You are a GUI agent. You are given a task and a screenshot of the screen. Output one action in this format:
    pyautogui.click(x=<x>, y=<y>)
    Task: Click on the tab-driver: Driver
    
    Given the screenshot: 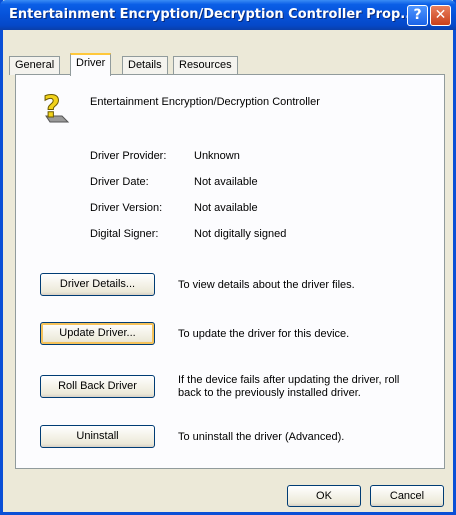 What is the action you would take?
    pyautogui.click(x=91, y=64)
    